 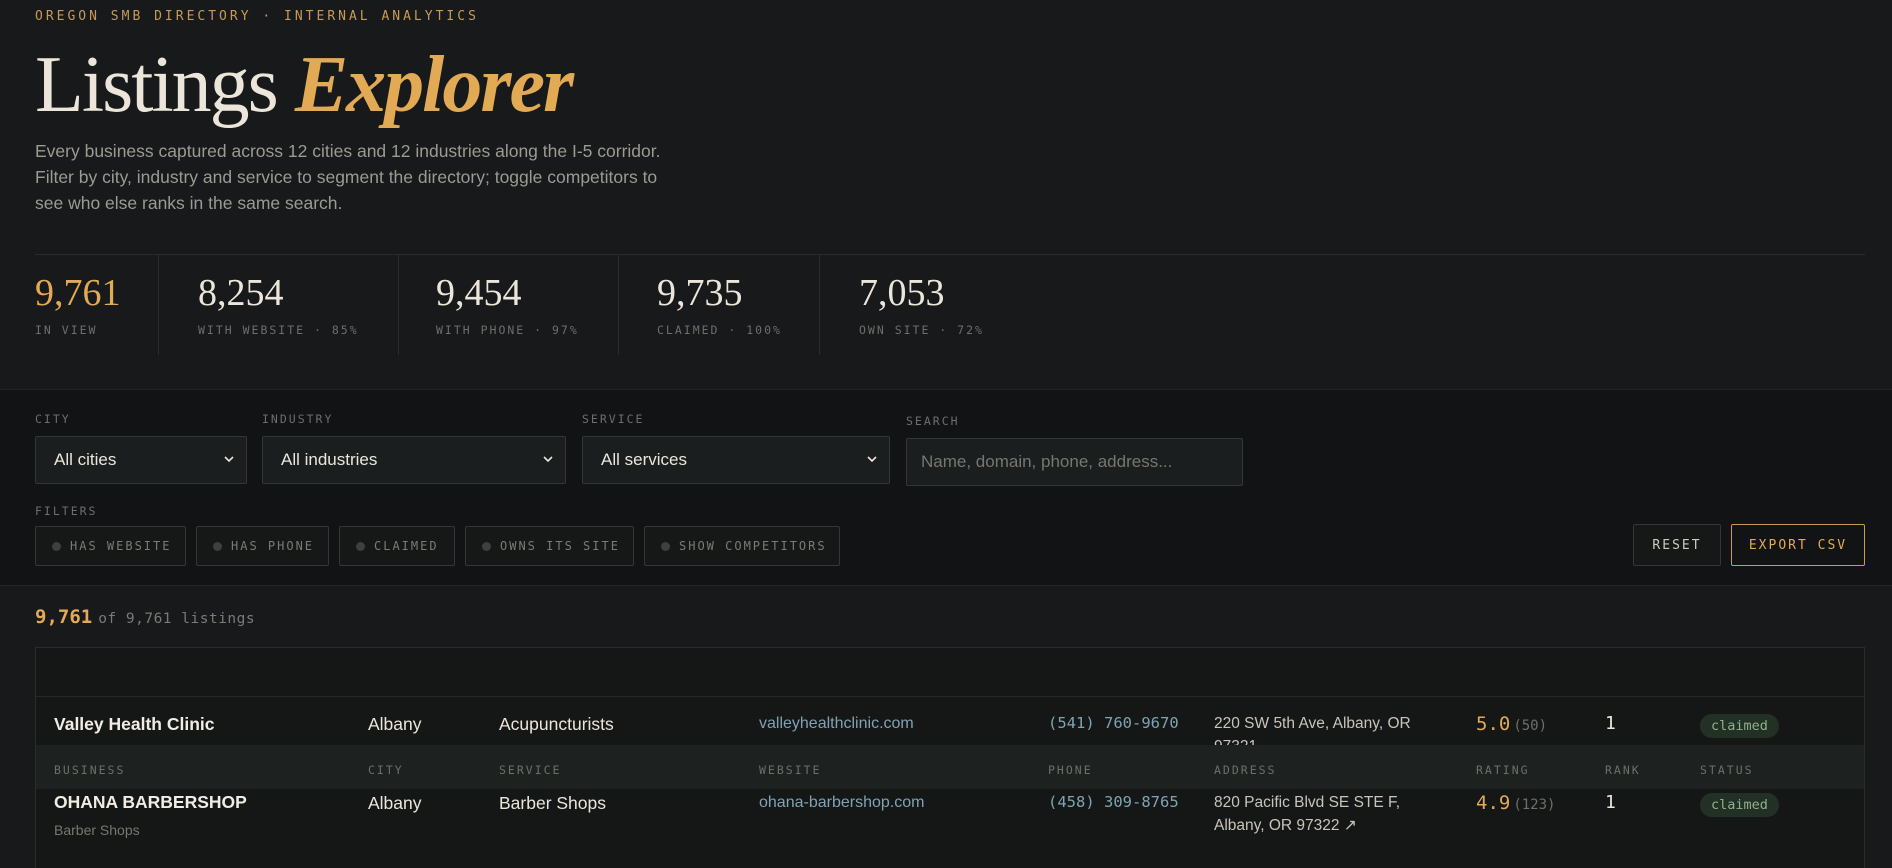 I want to click on search-input, so click(x=1074, y=462).